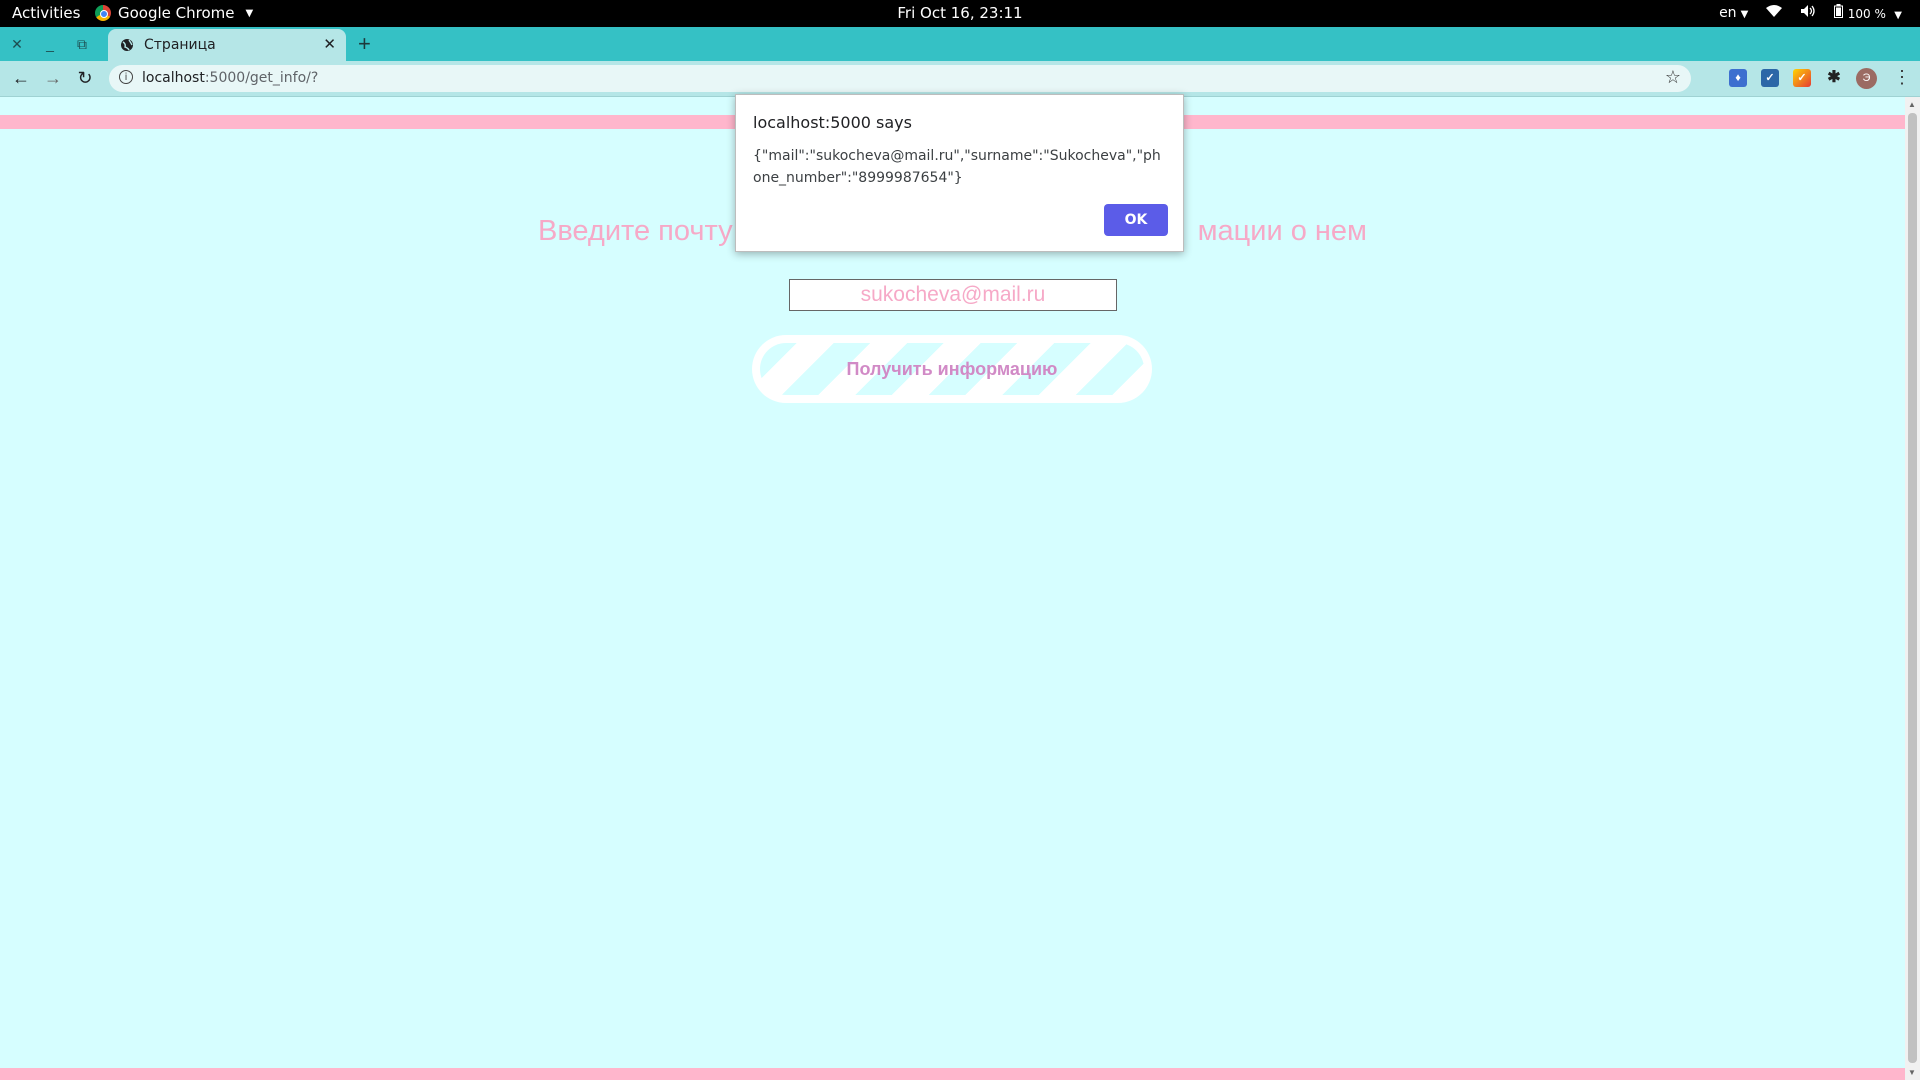  I want to click on tab-active: Страница ✕, so click(227, 45).